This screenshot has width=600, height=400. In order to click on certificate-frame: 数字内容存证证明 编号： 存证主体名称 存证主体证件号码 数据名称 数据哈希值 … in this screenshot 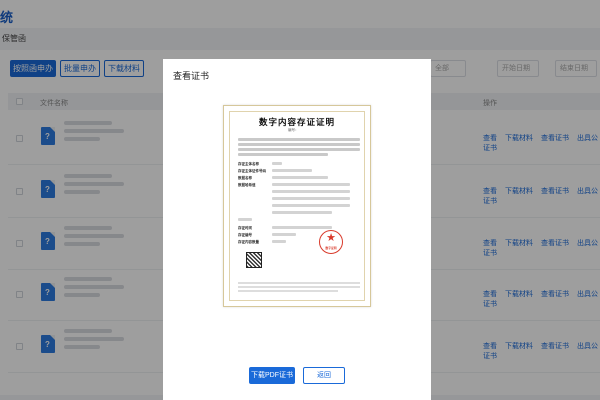, I will do `click(297, 206)`.